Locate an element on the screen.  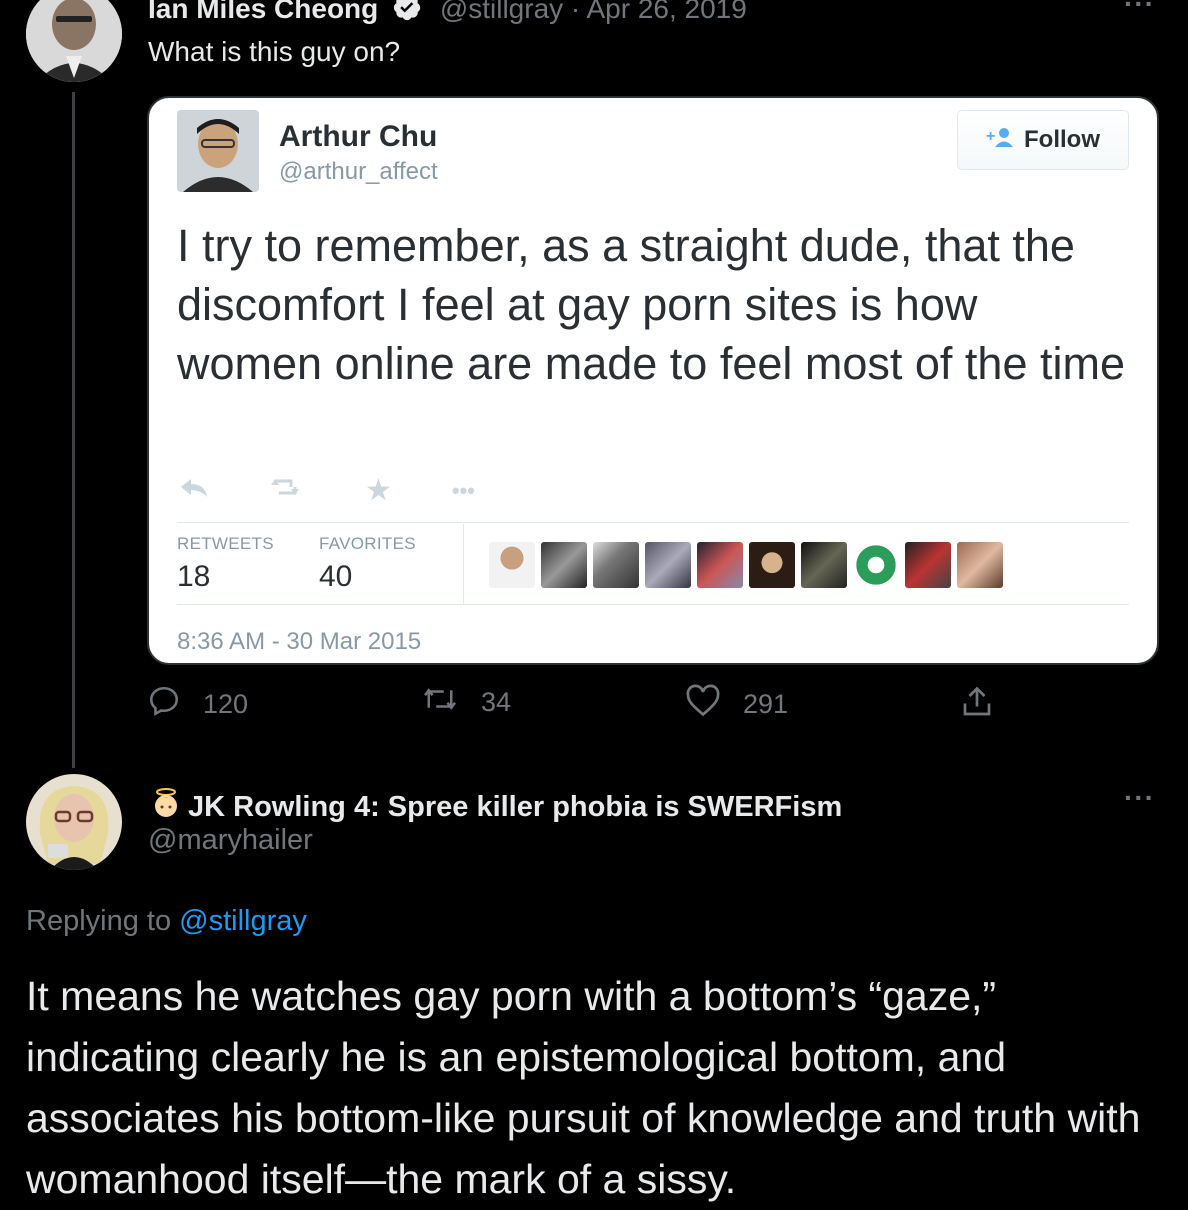
share-icon is located at coordinates (977, 705).